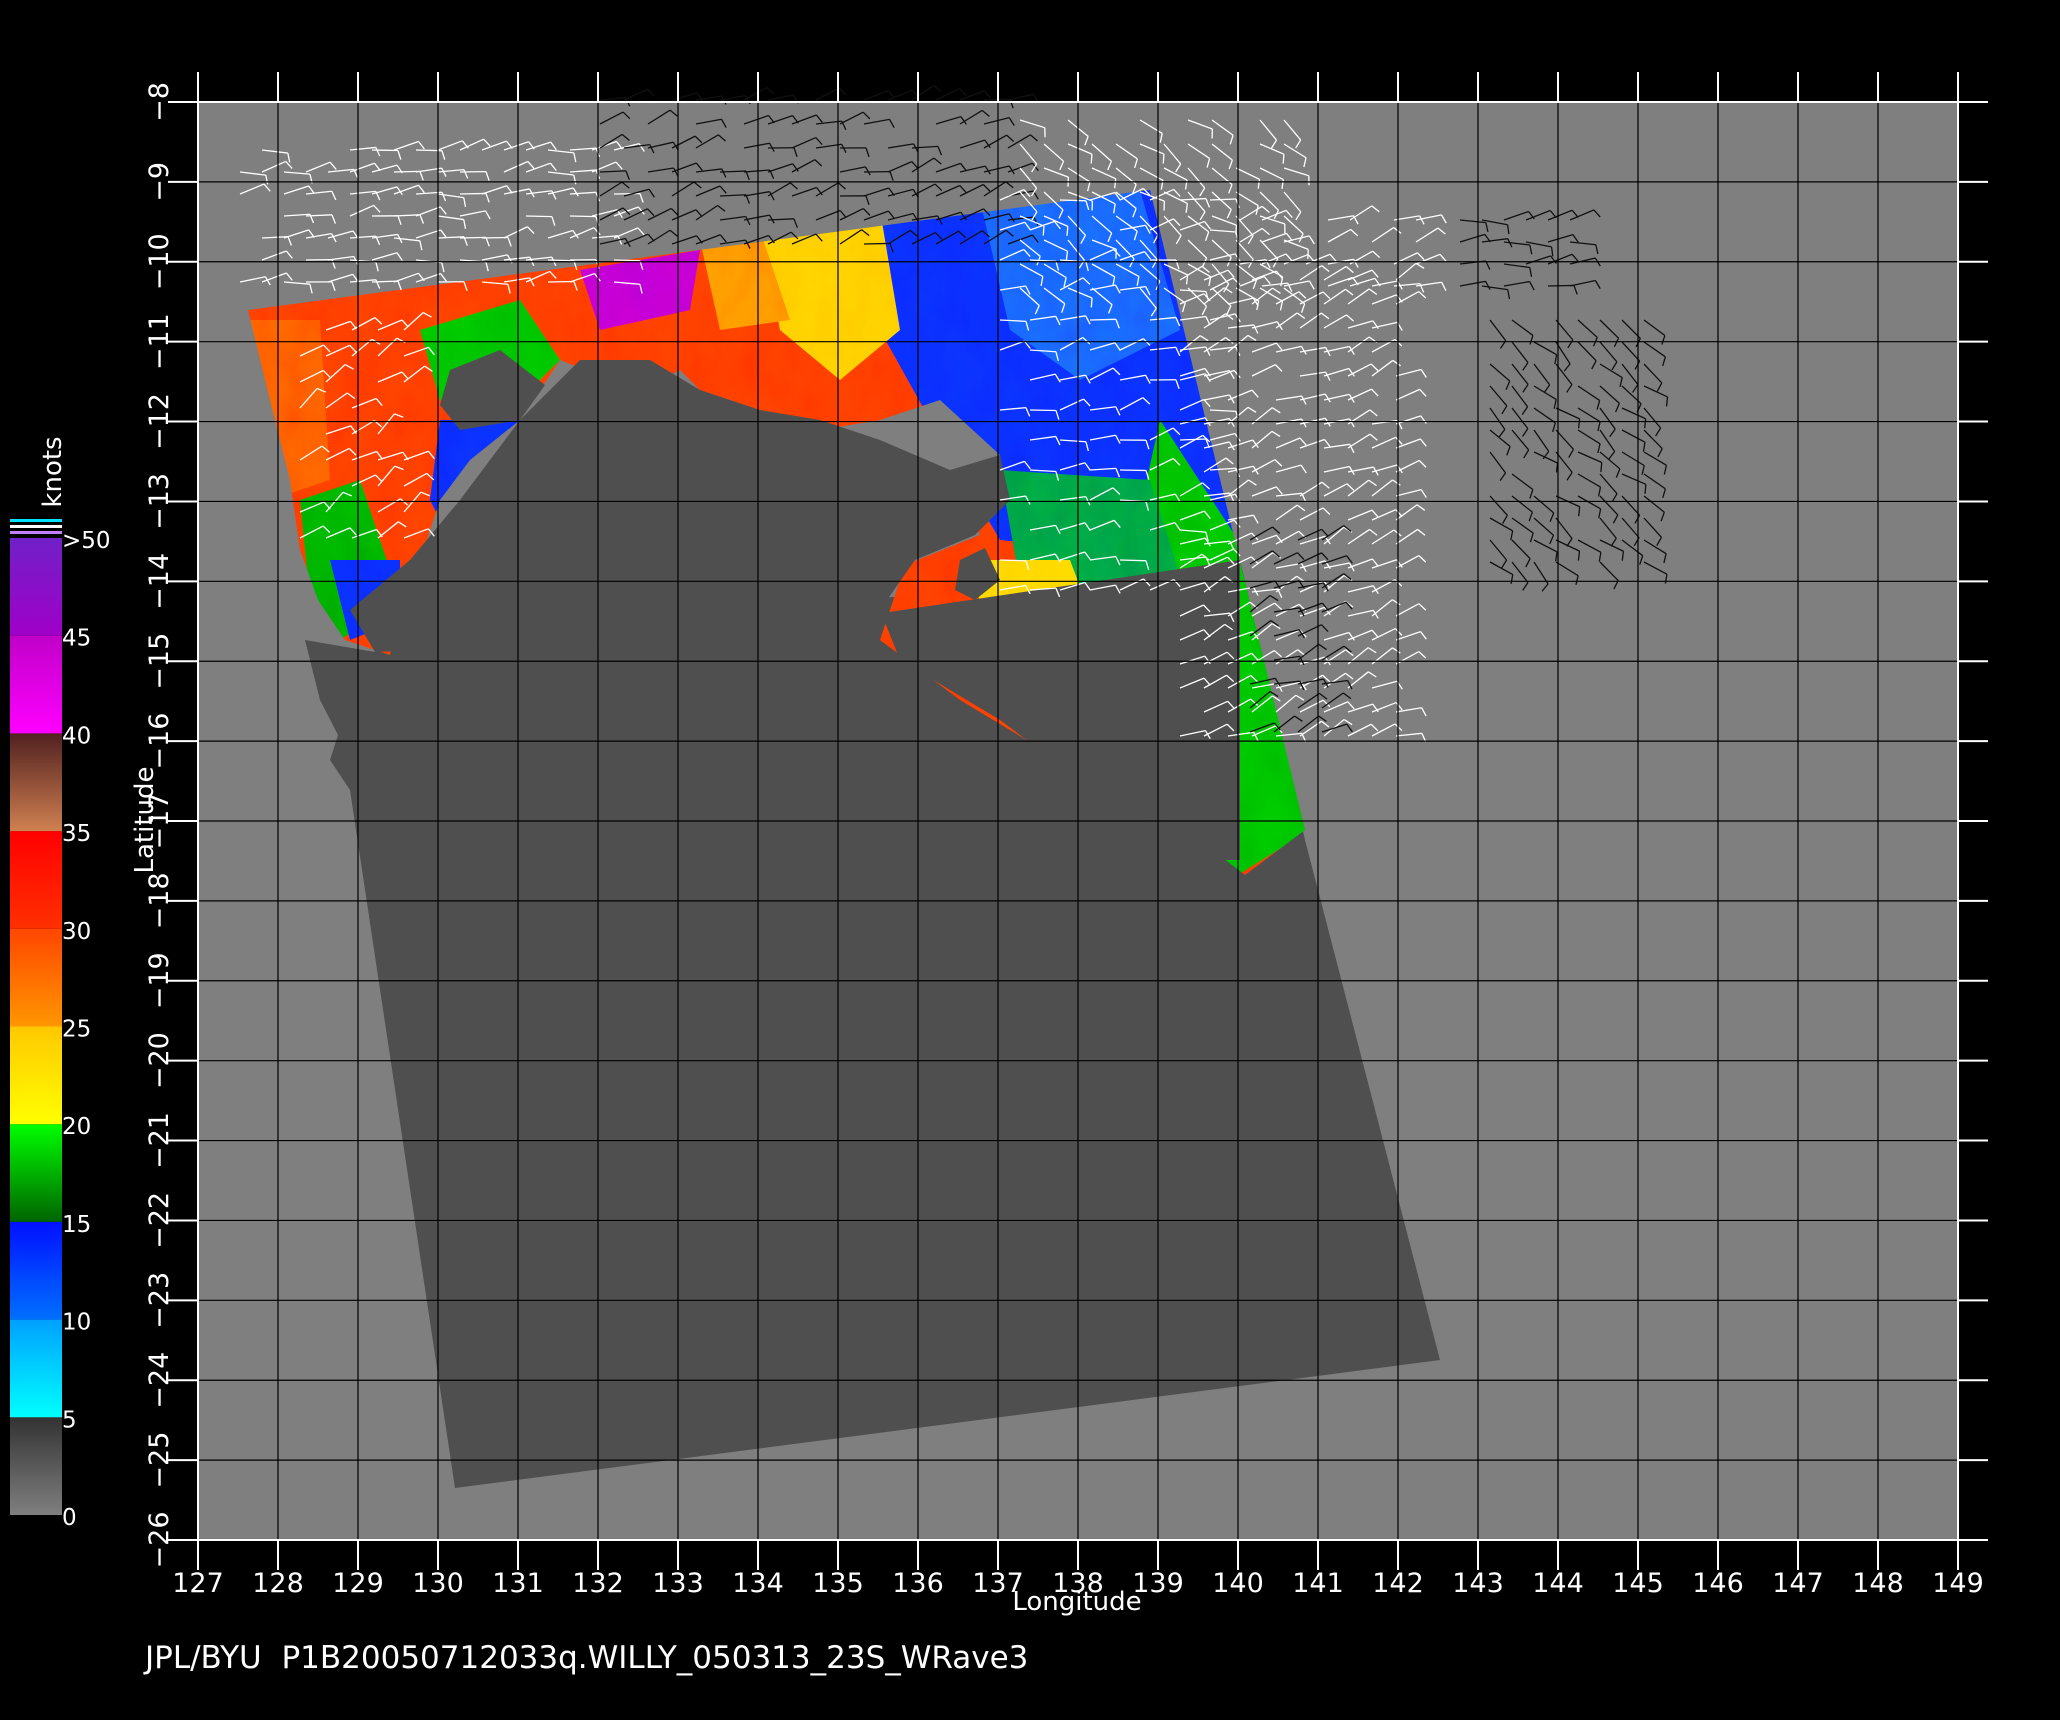 The width and height of the screenshot is (2060, 1720). What do you see at coordinates (159, 1060) in the screenshot?
I see `y-tick-label: −20` at bounding box center [159, 1060].